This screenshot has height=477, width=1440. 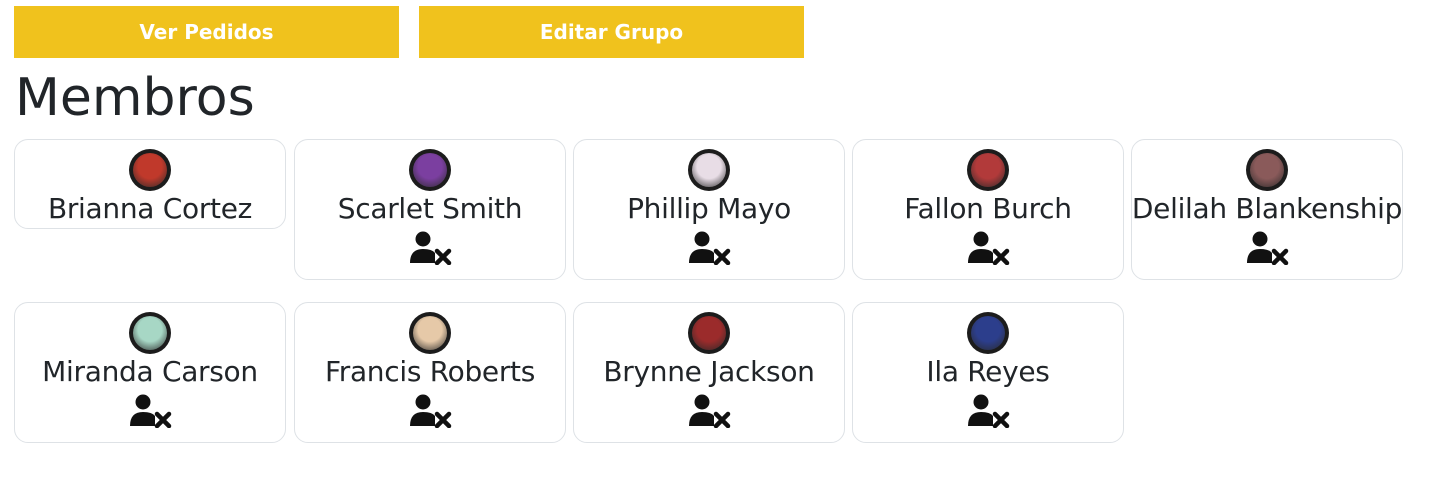 I want to click on member-name: Miranda Carson, so click(x=150, y=371).